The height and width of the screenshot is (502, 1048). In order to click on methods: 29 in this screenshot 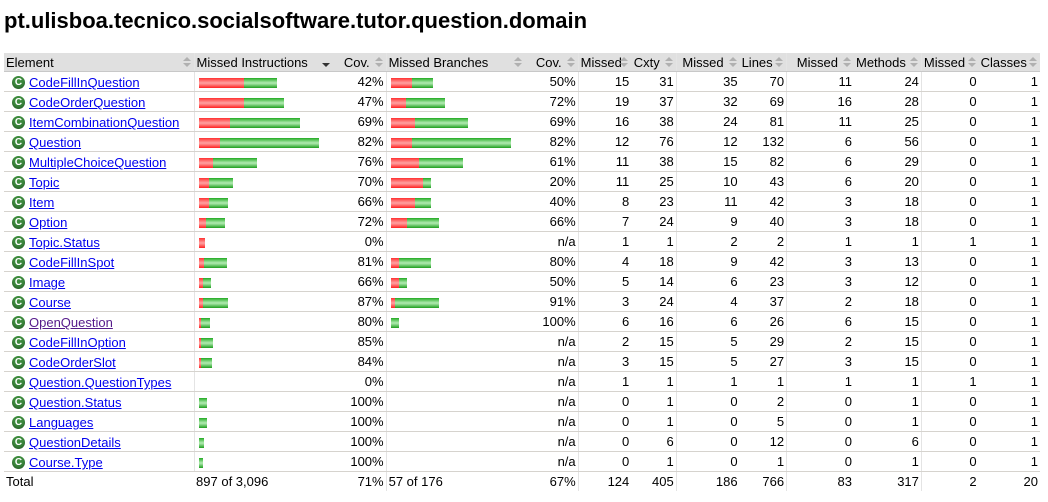, I will do `click(887, 161)`.